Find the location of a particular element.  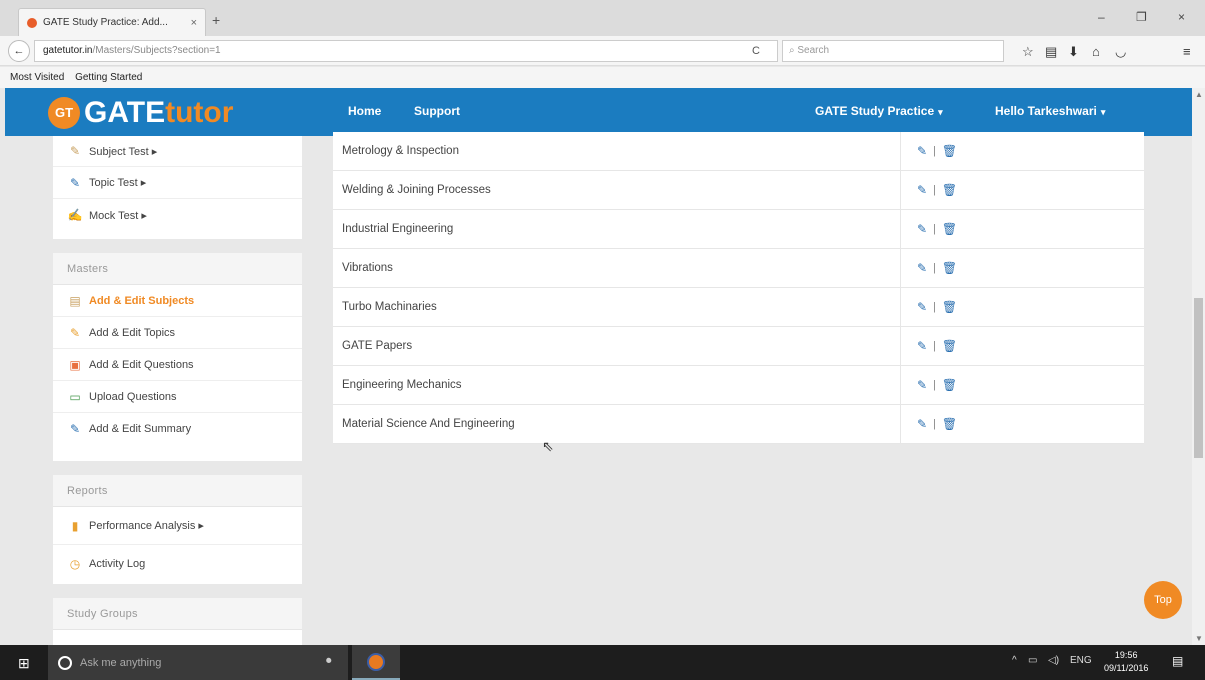

back-icon: ← is located at coordinates (19, 51).